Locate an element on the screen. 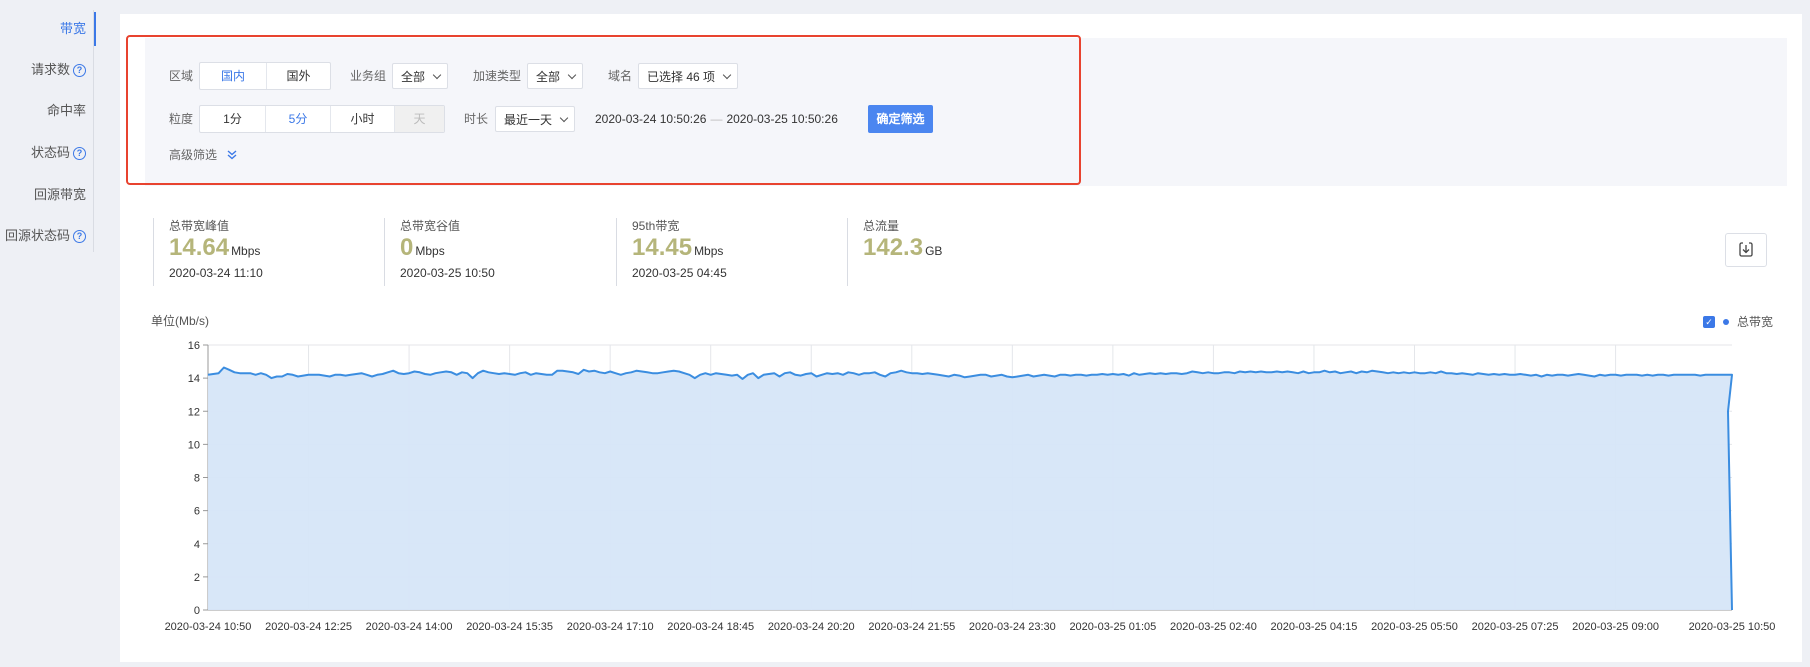 This screenshot has width=1810, height=667. x-tick-label: 2020-03-24 21:55 is located at coordinates (911, 627).